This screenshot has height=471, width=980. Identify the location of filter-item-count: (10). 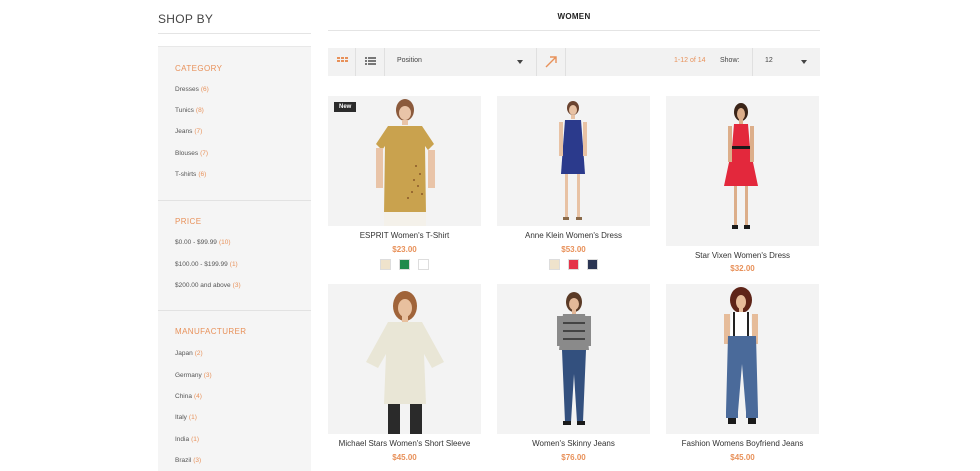
(224, 242).